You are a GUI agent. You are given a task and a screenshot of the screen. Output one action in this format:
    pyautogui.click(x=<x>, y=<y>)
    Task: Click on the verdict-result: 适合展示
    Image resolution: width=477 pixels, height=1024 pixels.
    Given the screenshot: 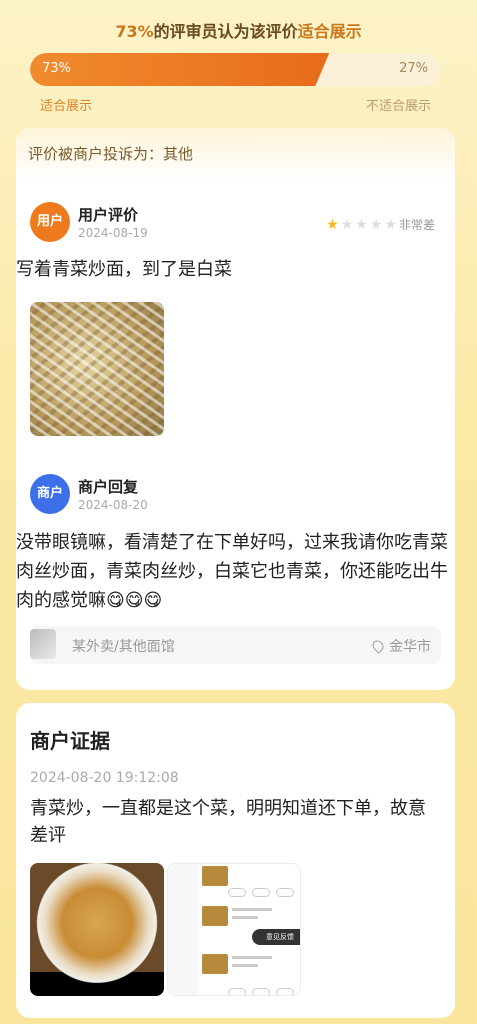 What is the action you would take?
    pyautogui.click(x=329, y=31)
    